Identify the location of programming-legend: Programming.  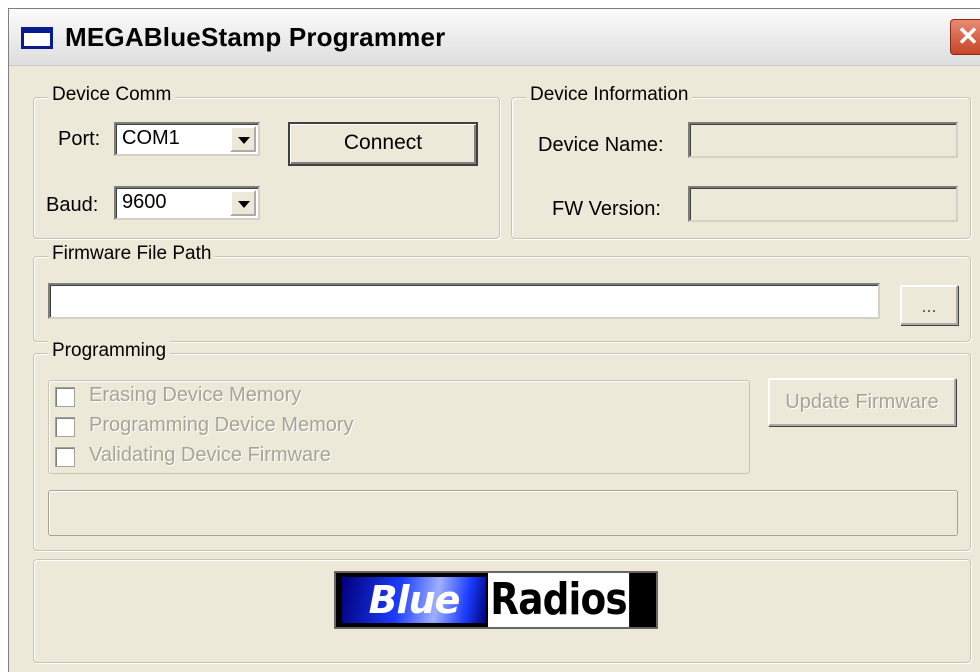
(109, 351).